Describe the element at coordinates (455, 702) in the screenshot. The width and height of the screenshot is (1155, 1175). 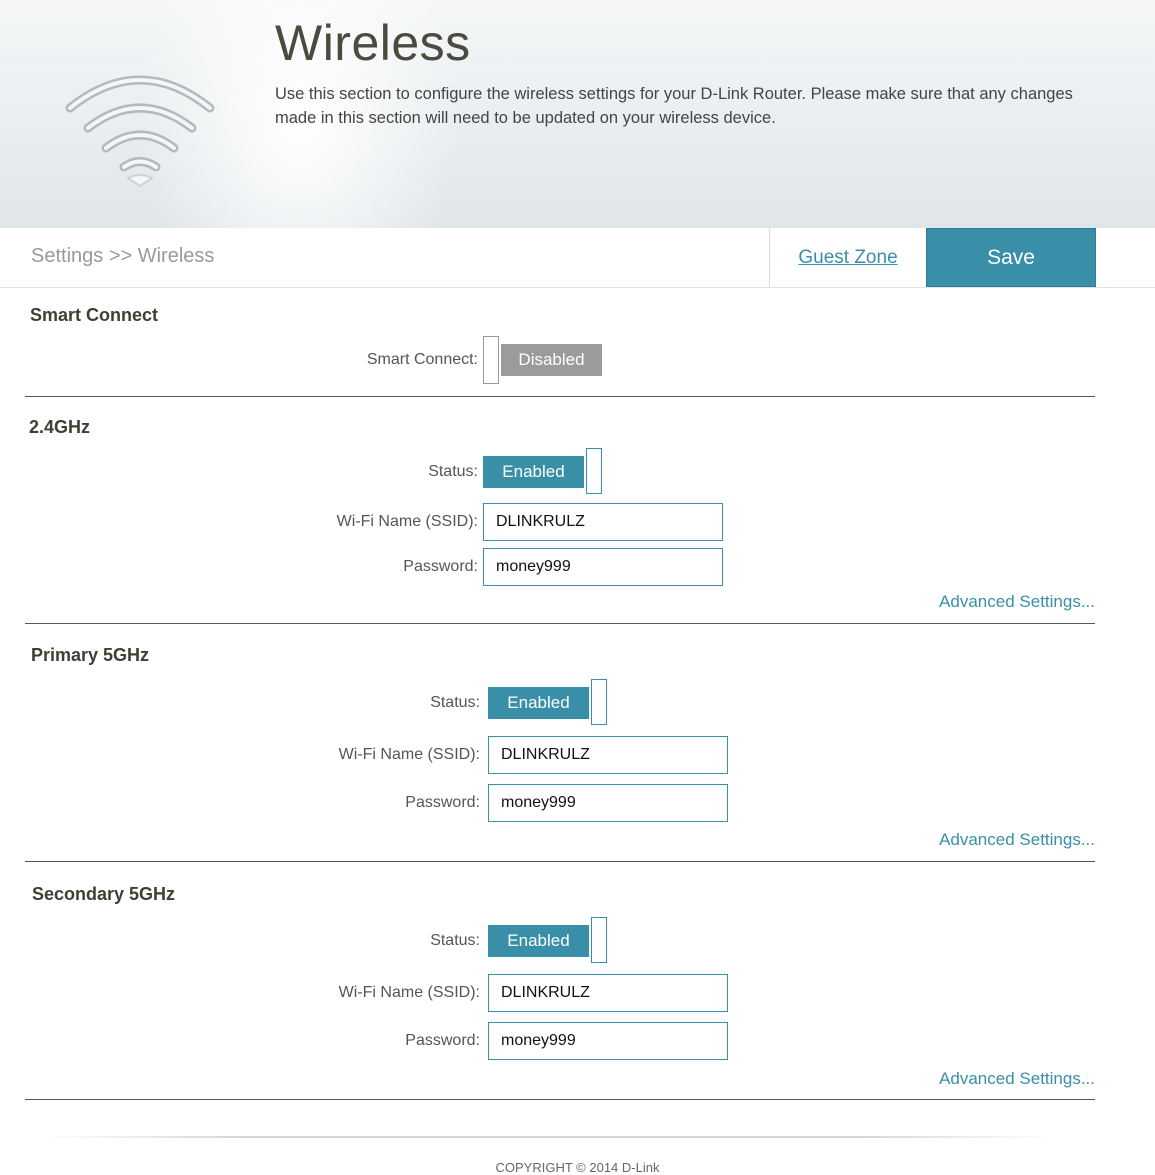
I see `band-5-primary-status-label: Status:` at that location.